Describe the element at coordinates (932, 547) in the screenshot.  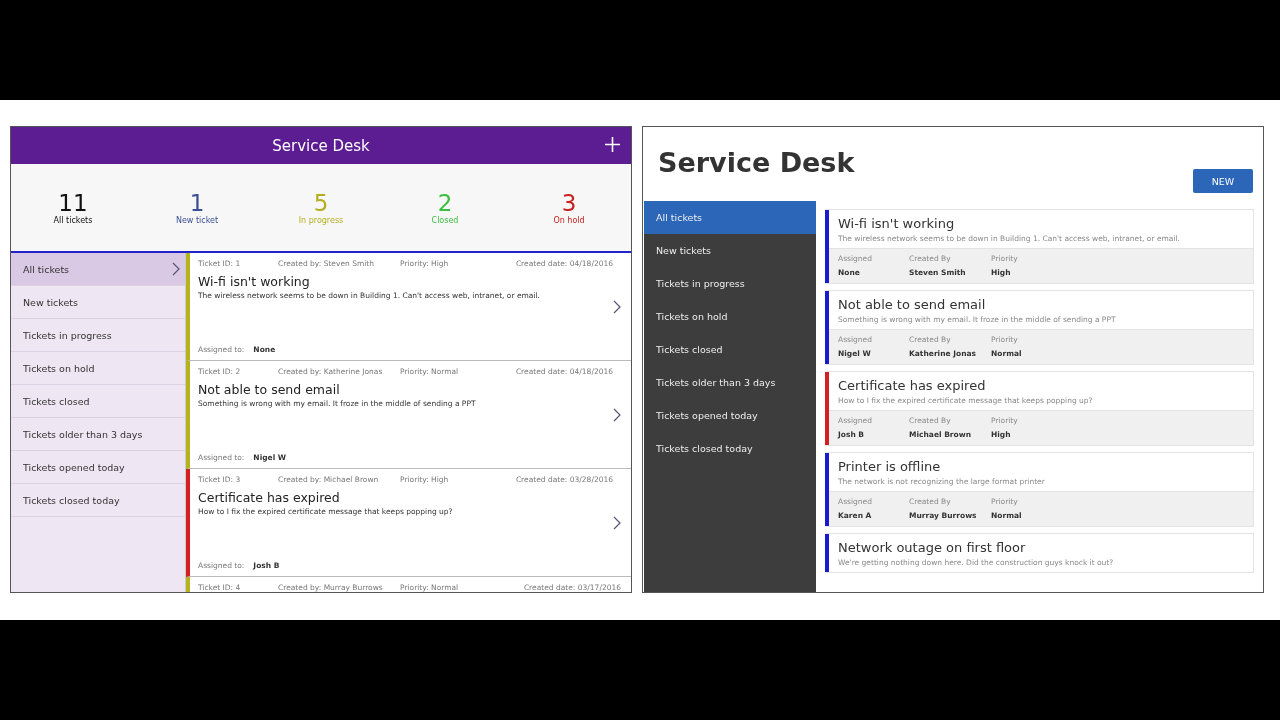
I see `ticket-title: Network outage on first floor` at that location.